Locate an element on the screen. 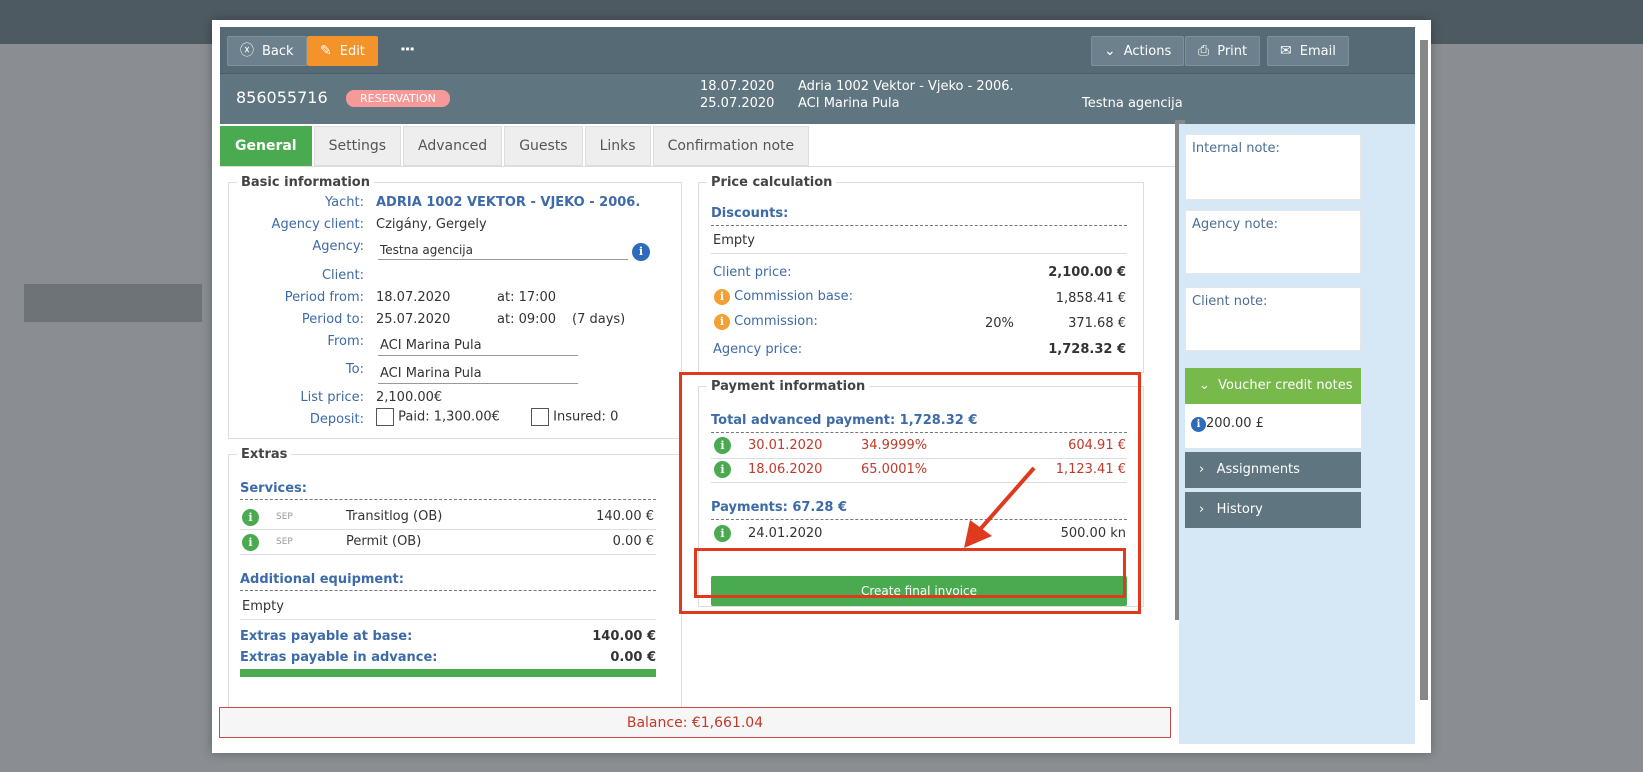  paid-value: 1,300.00€ is located at coordinates (466, 417).